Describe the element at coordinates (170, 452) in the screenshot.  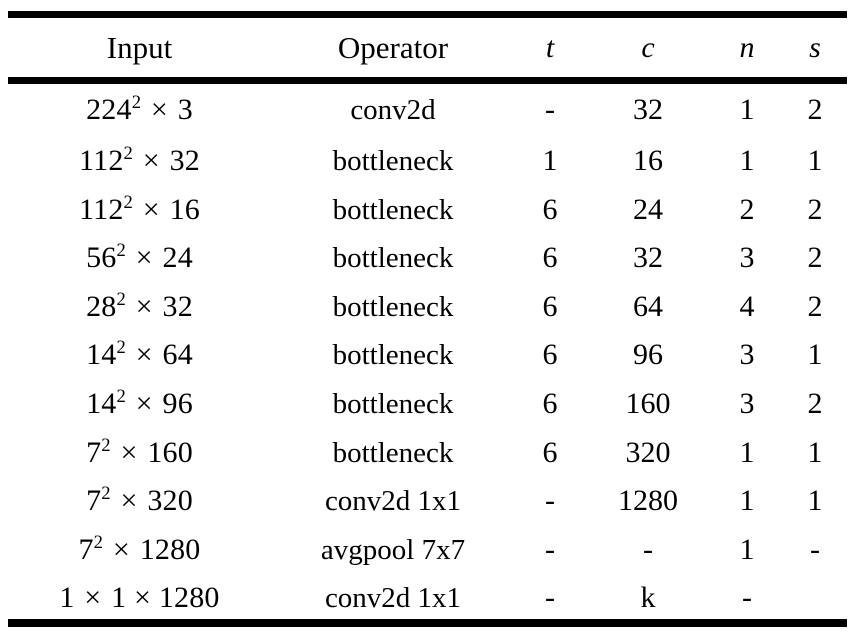
I see `input-multiplier: 160` at that location.